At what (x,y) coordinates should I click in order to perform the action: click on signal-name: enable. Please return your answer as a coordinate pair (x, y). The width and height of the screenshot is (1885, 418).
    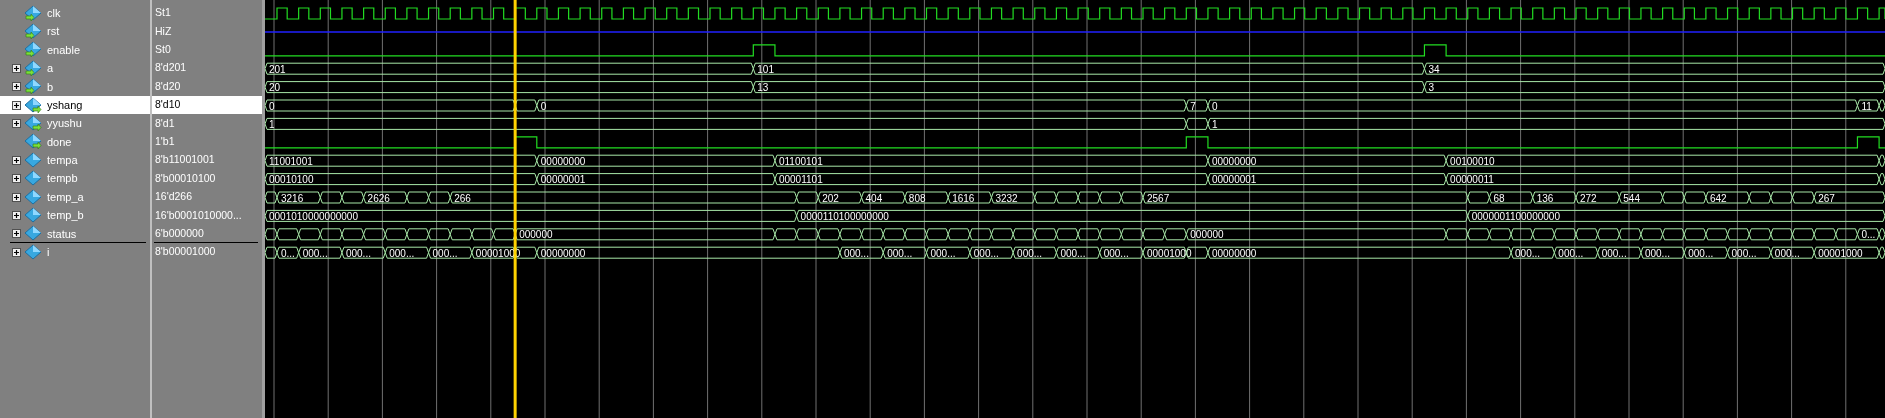
    Looking at the image, I should click on (64, 50).